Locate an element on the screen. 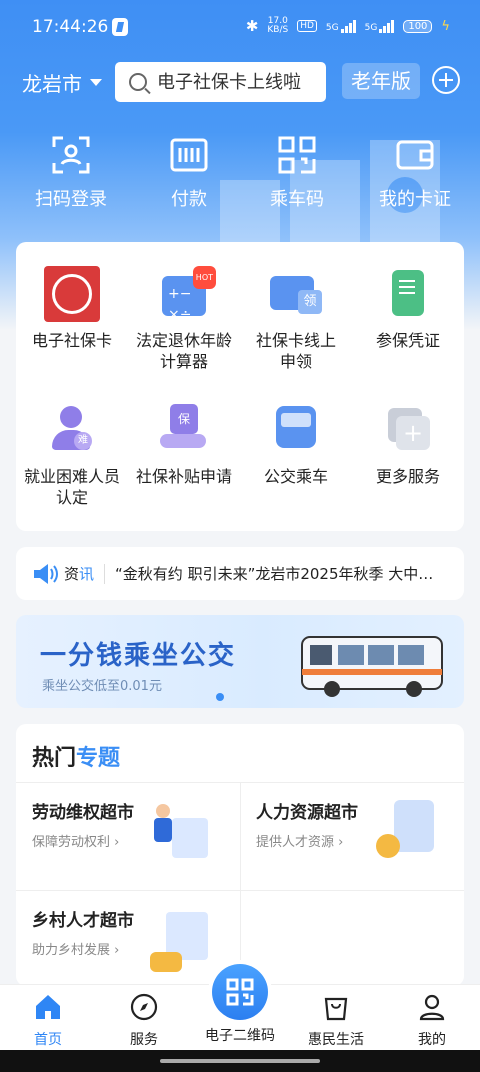 This screenshot has width=480, height=1072. qr-code-icon is located at coordinates (297, 155).